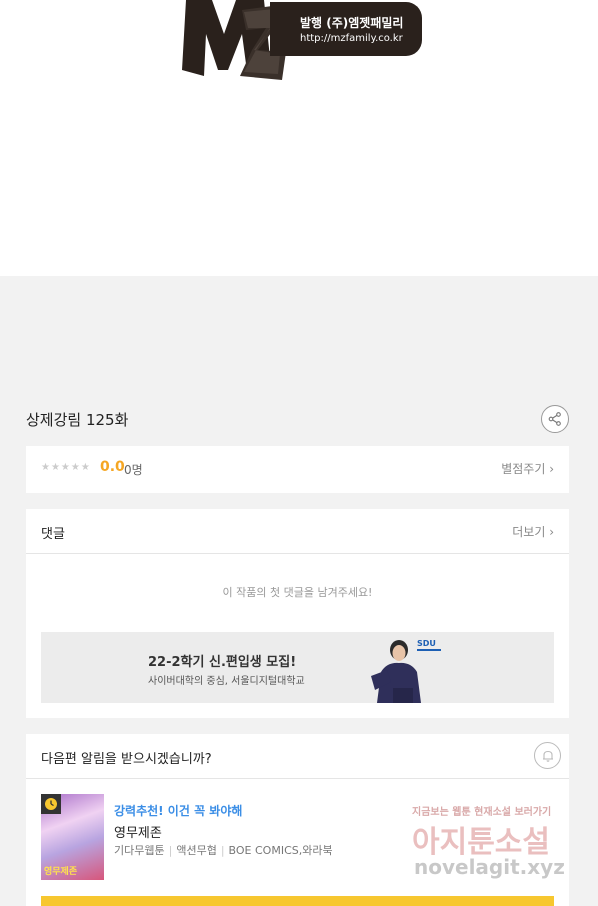  What do you see at coordinates (53, 534) in the screenshot?
I see `comment-title: 댓글` at bounding box center [53, 534].